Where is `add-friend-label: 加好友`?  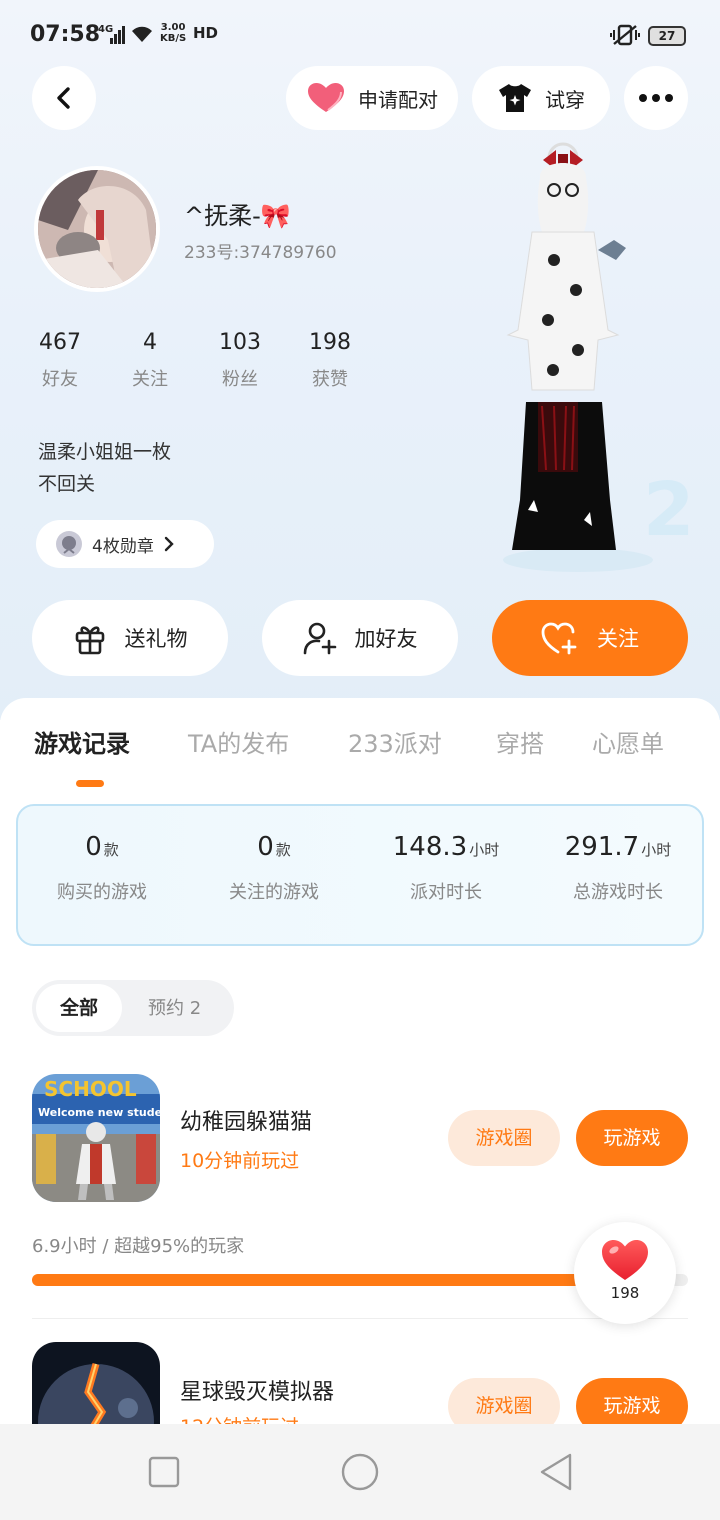
add-friend-label: 加好友 is located at coordinates (386, 639).